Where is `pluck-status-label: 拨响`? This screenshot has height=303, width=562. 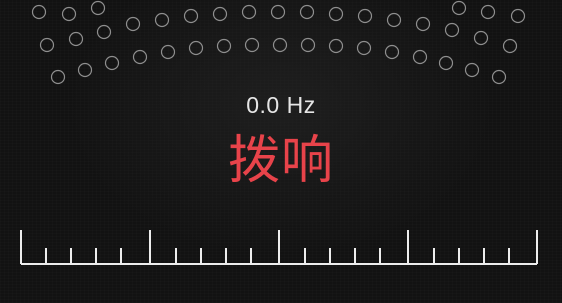 pluck-status-label: 拨响 is located at coordinates (280, 161).